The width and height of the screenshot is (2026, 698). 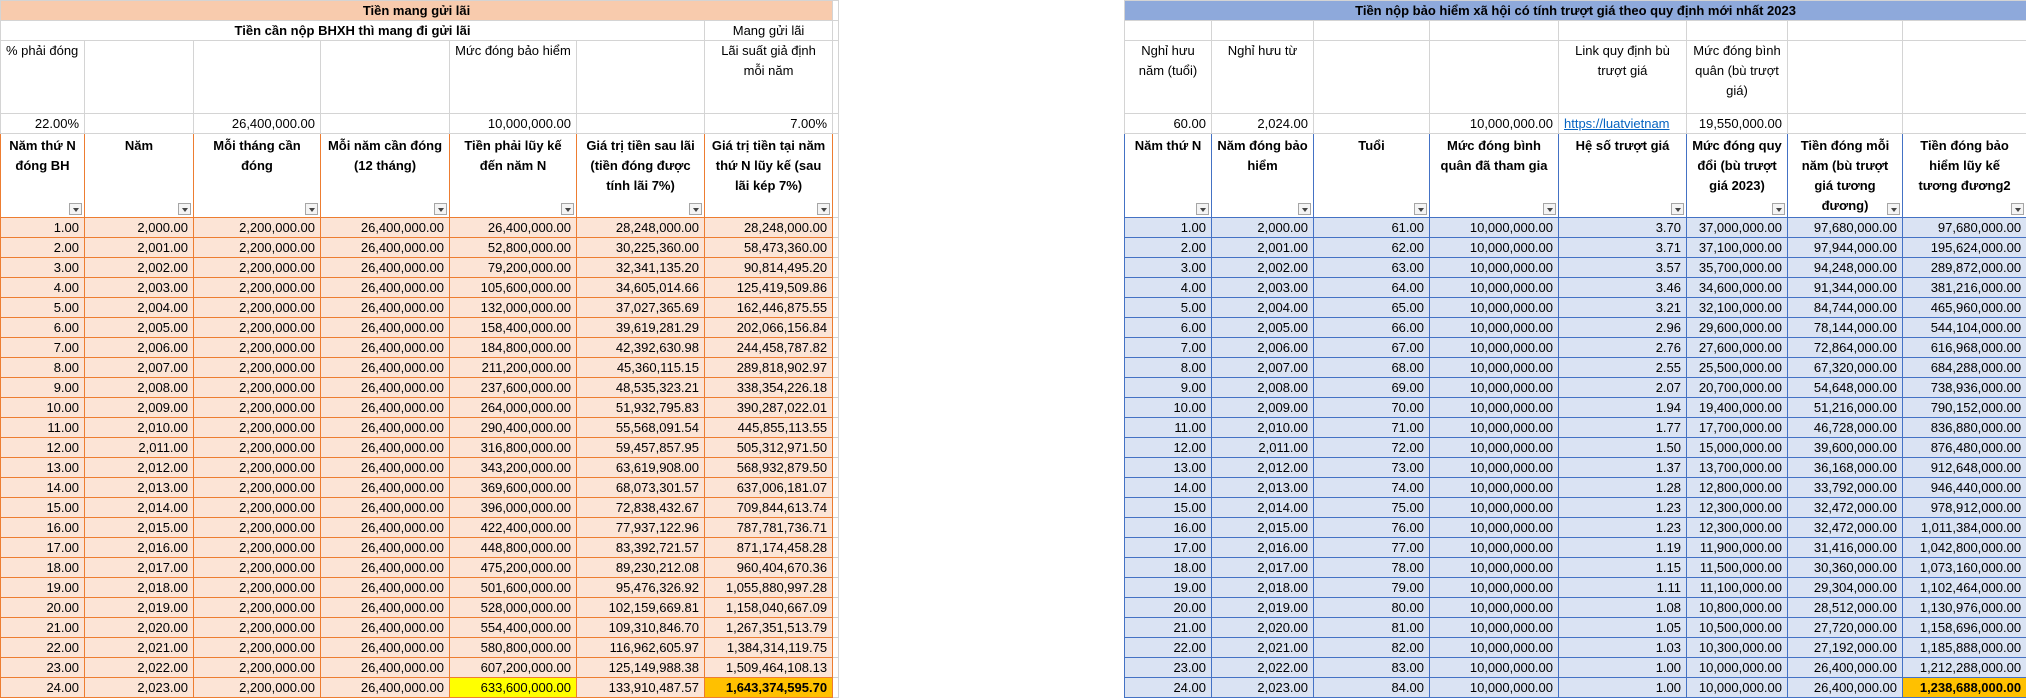 What do you see at coordinates (139, 348) in the screenshot?
I see `table-cell: 2,006.00` at bounding box center [139, 348].